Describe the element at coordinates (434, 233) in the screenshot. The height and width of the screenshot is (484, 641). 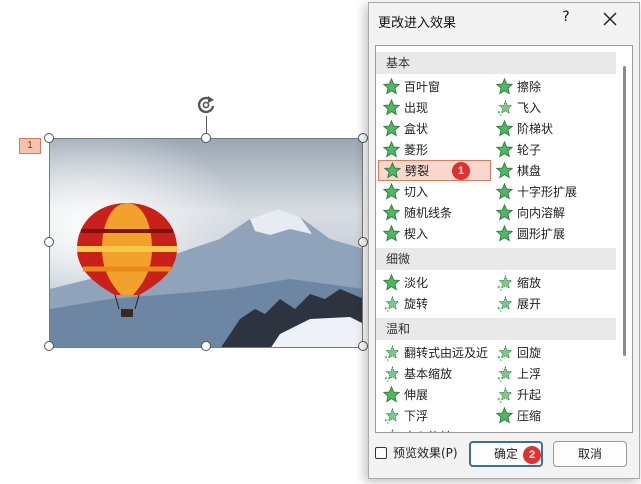
I see `effect-item: 楔入` at that location.